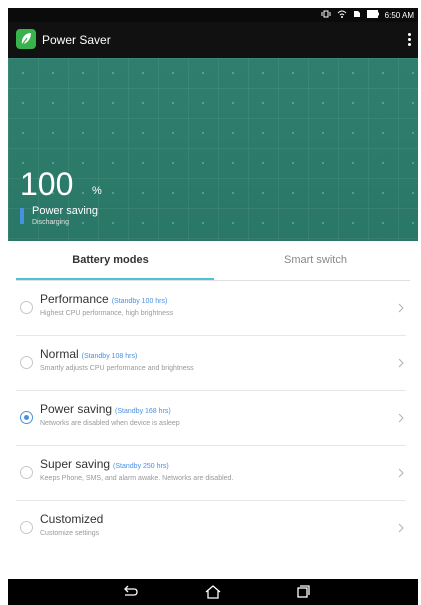 The height and width of the screenshot is (605, 421). I want to click on battery-percent-unit: %, so click(97, 191).